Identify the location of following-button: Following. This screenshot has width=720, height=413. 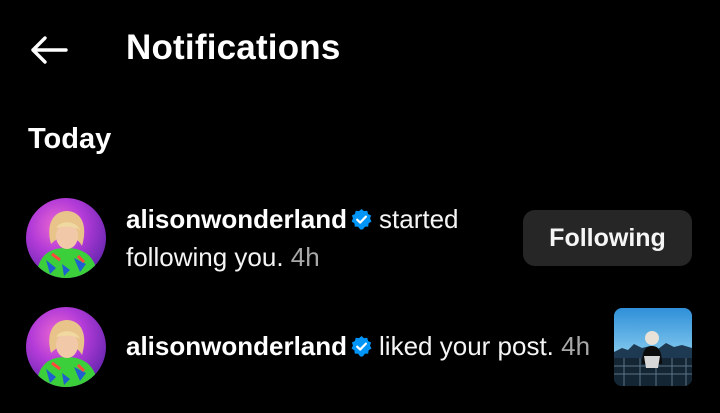
(607, 238).